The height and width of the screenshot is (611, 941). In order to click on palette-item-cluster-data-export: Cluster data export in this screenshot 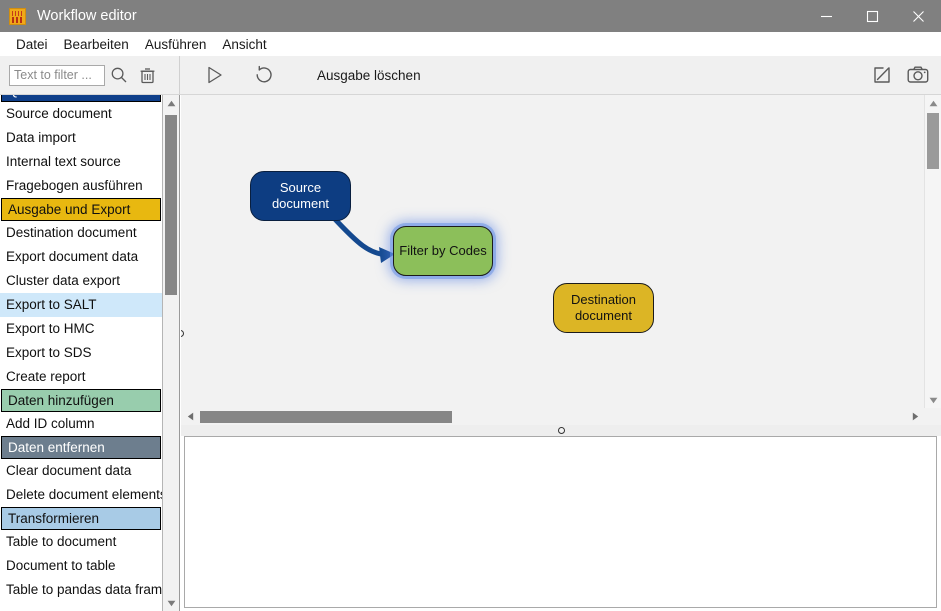, I will do `click(81, 281)`.